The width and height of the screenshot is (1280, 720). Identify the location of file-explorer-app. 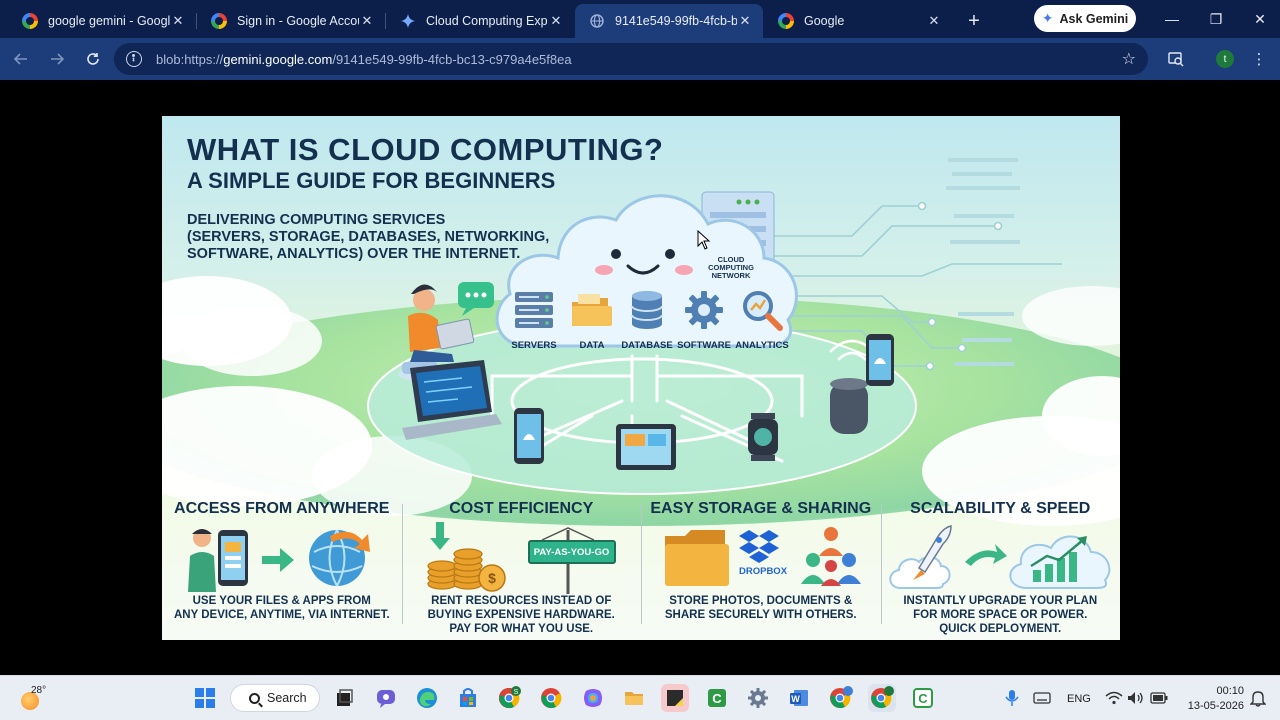
(634, 698).